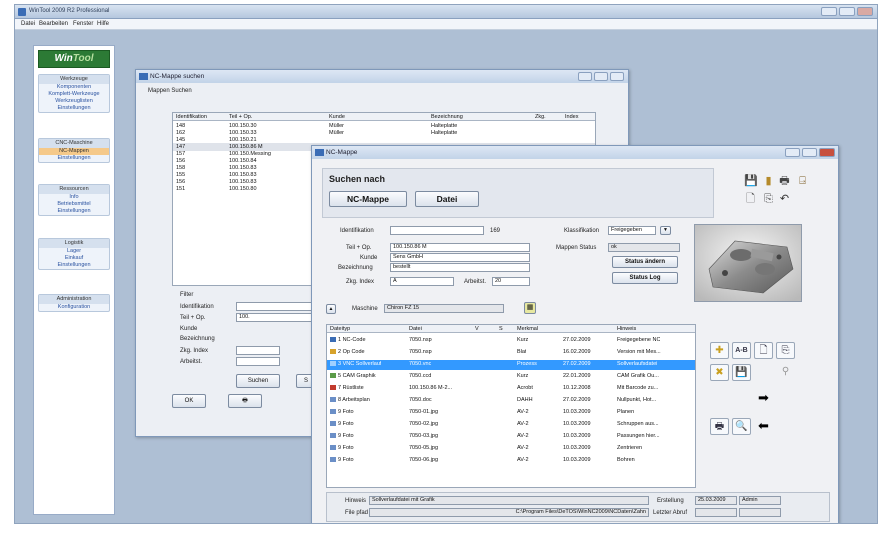  I want to click on col-v: V, so click(477, 329).